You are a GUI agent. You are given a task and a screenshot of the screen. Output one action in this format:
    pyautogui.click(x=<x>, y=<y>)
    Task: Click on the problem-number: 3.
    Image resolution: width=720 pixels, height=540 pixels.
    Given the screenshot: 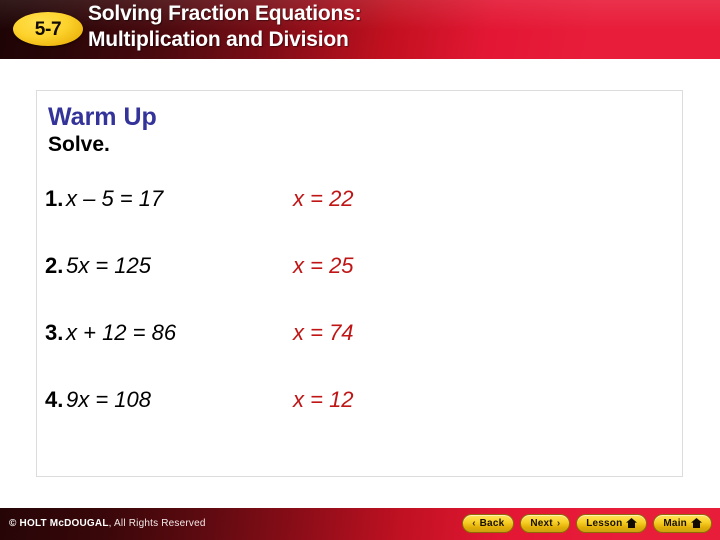 What is the action you would take?
    pyautogui.click(x=54, y=332)
    